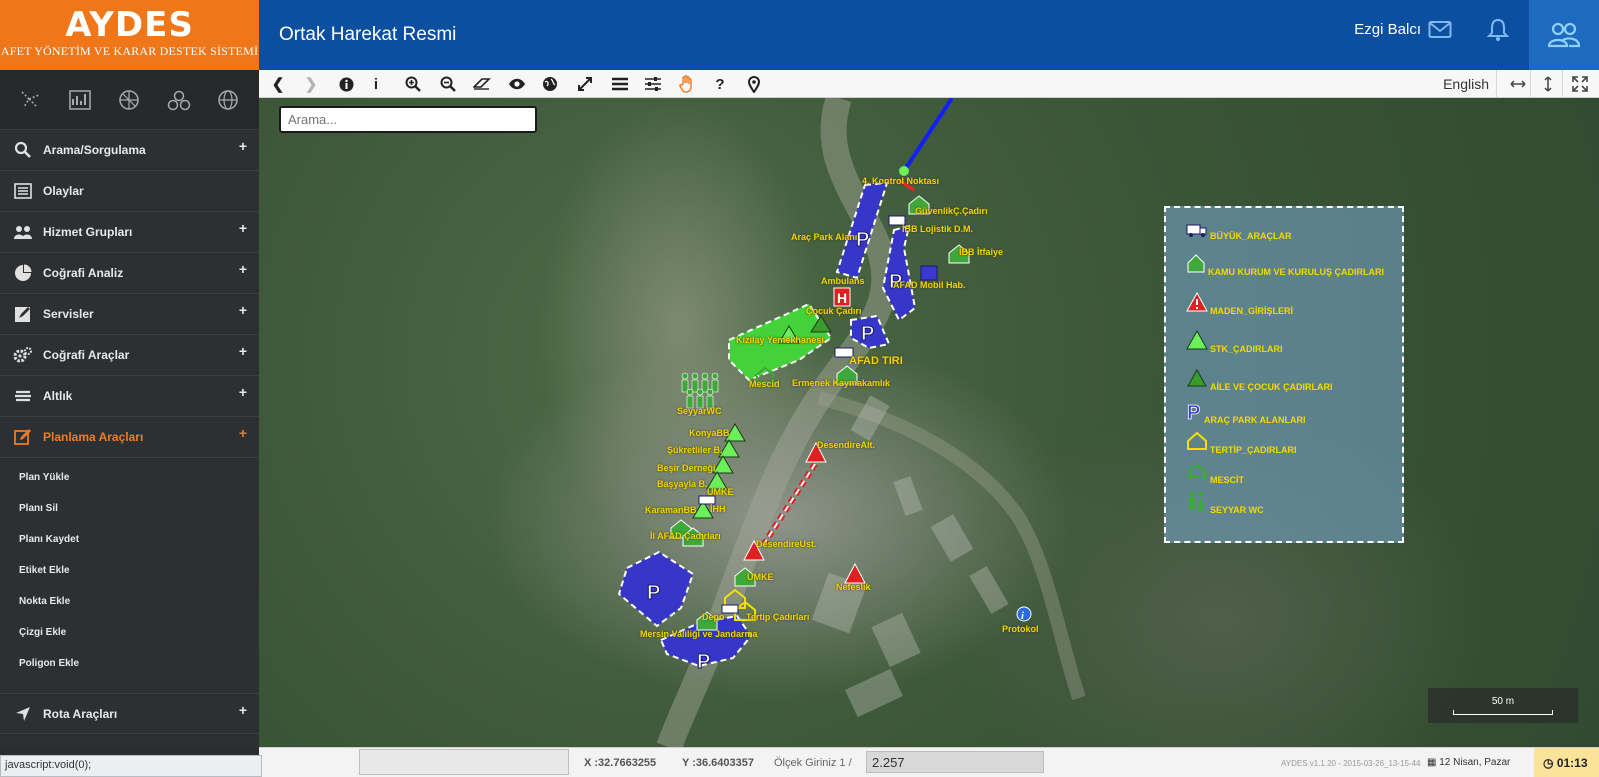 This screenshot has width=1599, height=777. Describe the element at coordinates (585, 84) in the screenshot. I see `expand-arrows-icon` at that location.